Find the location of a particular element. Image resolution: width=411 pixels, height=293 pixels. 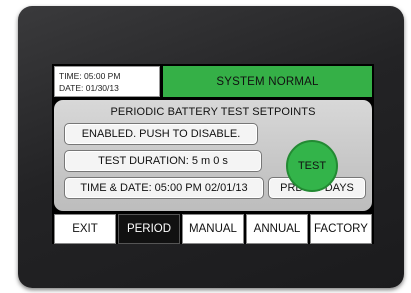

nav-factory-button: FACTORY is located at coordinates (341, 229).